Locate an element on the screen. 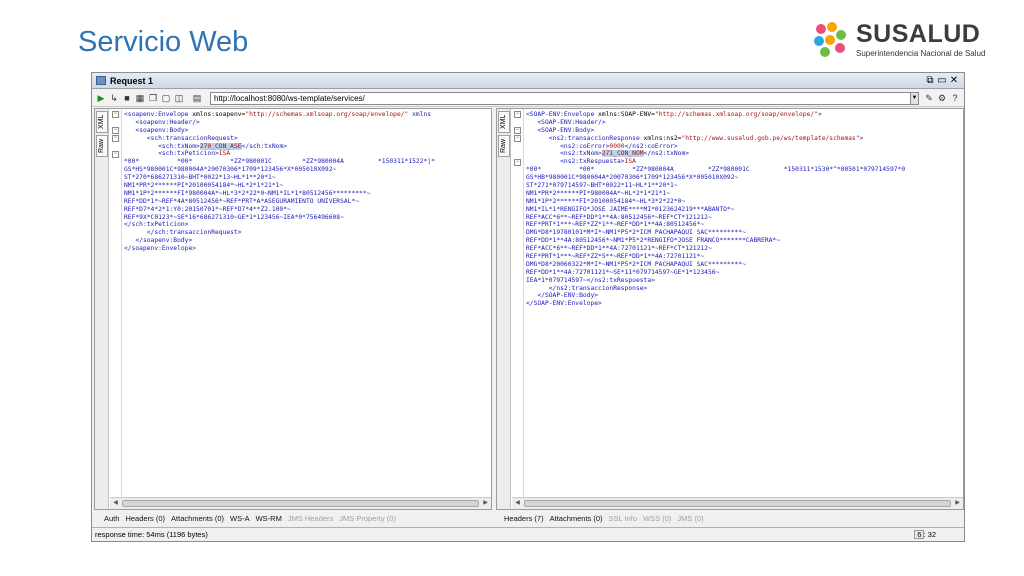 The image size is (1024, 576). code-token: </SOAP-ENV:Body> is located at coordinates (562, 296).